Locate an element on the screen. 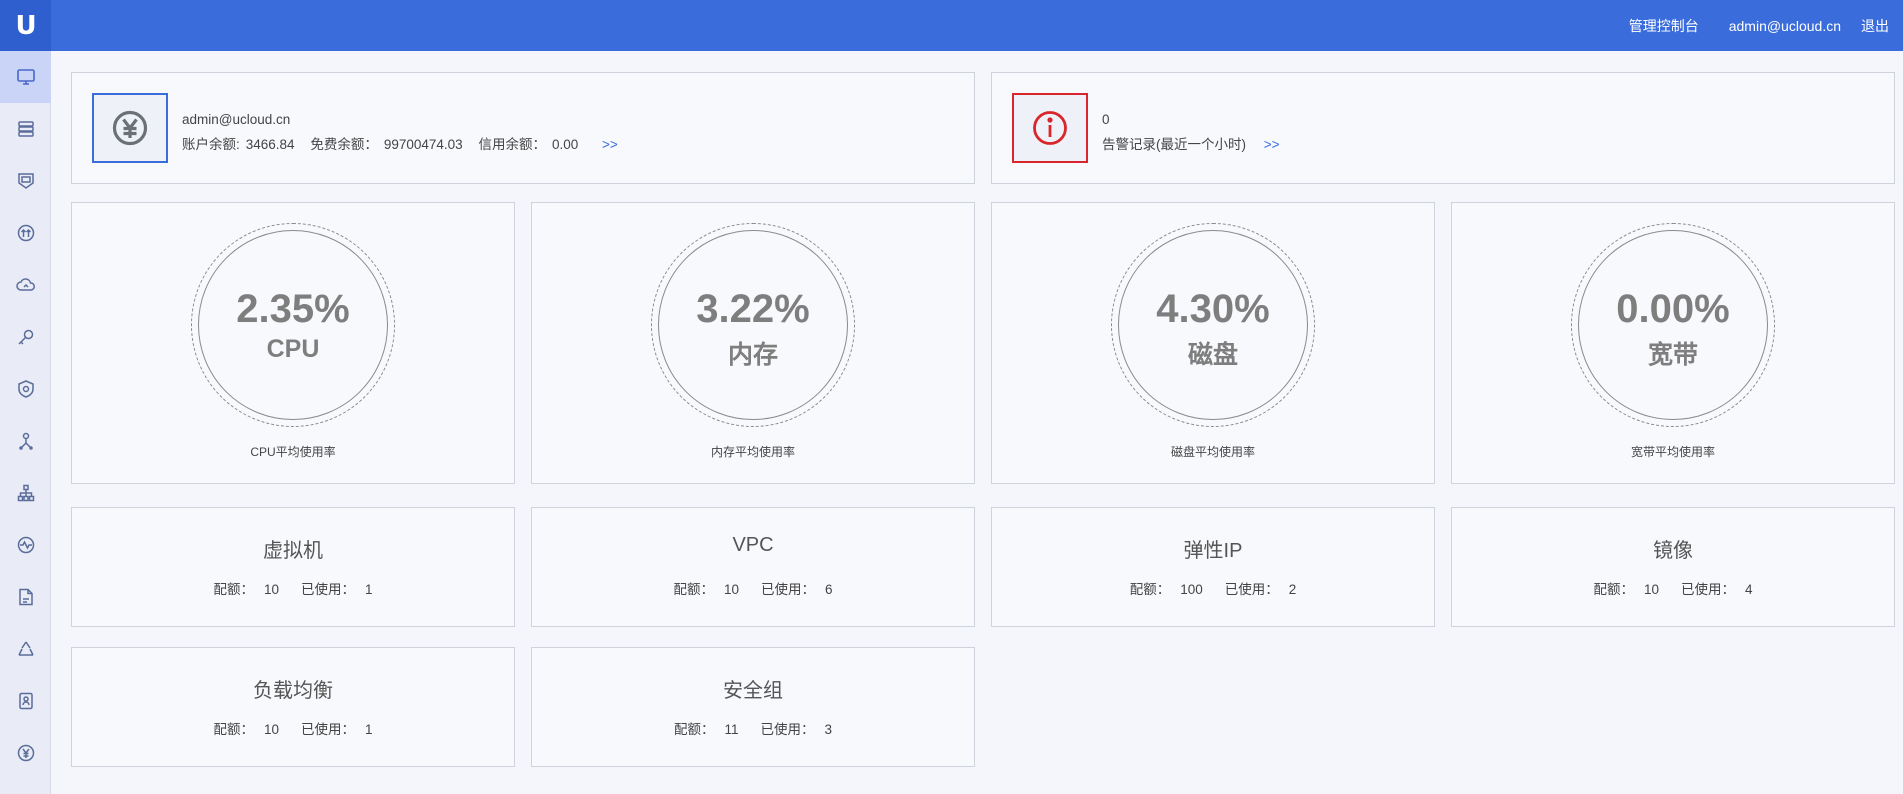  quota-title: VPC is located at coordinates (753, 545).